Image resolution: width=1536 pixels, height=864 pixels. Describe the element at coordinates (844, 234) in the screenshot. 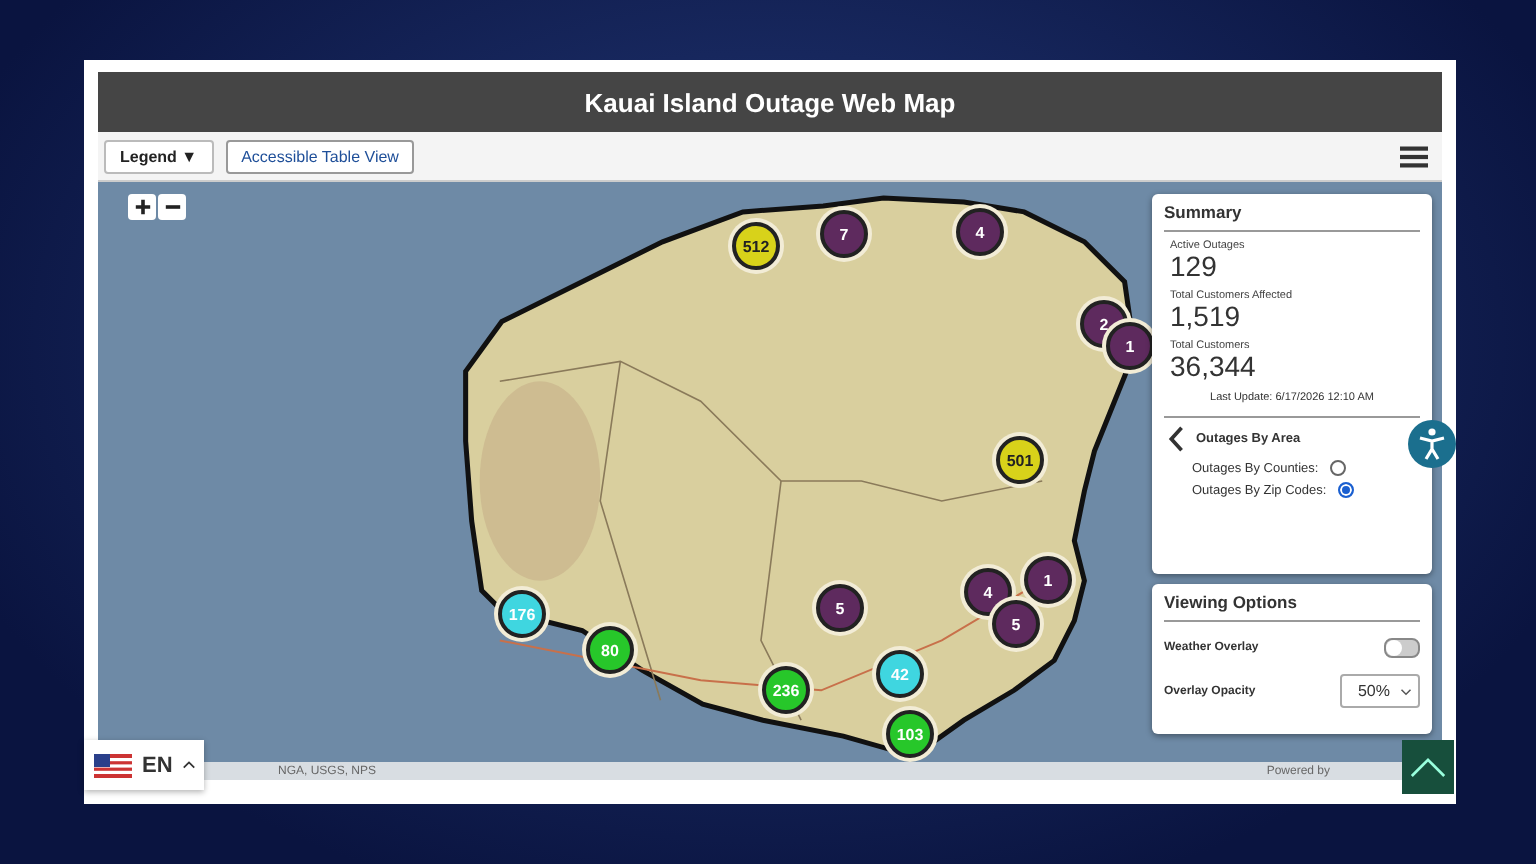

I see `outage-cluster-marker: 7` at that location.